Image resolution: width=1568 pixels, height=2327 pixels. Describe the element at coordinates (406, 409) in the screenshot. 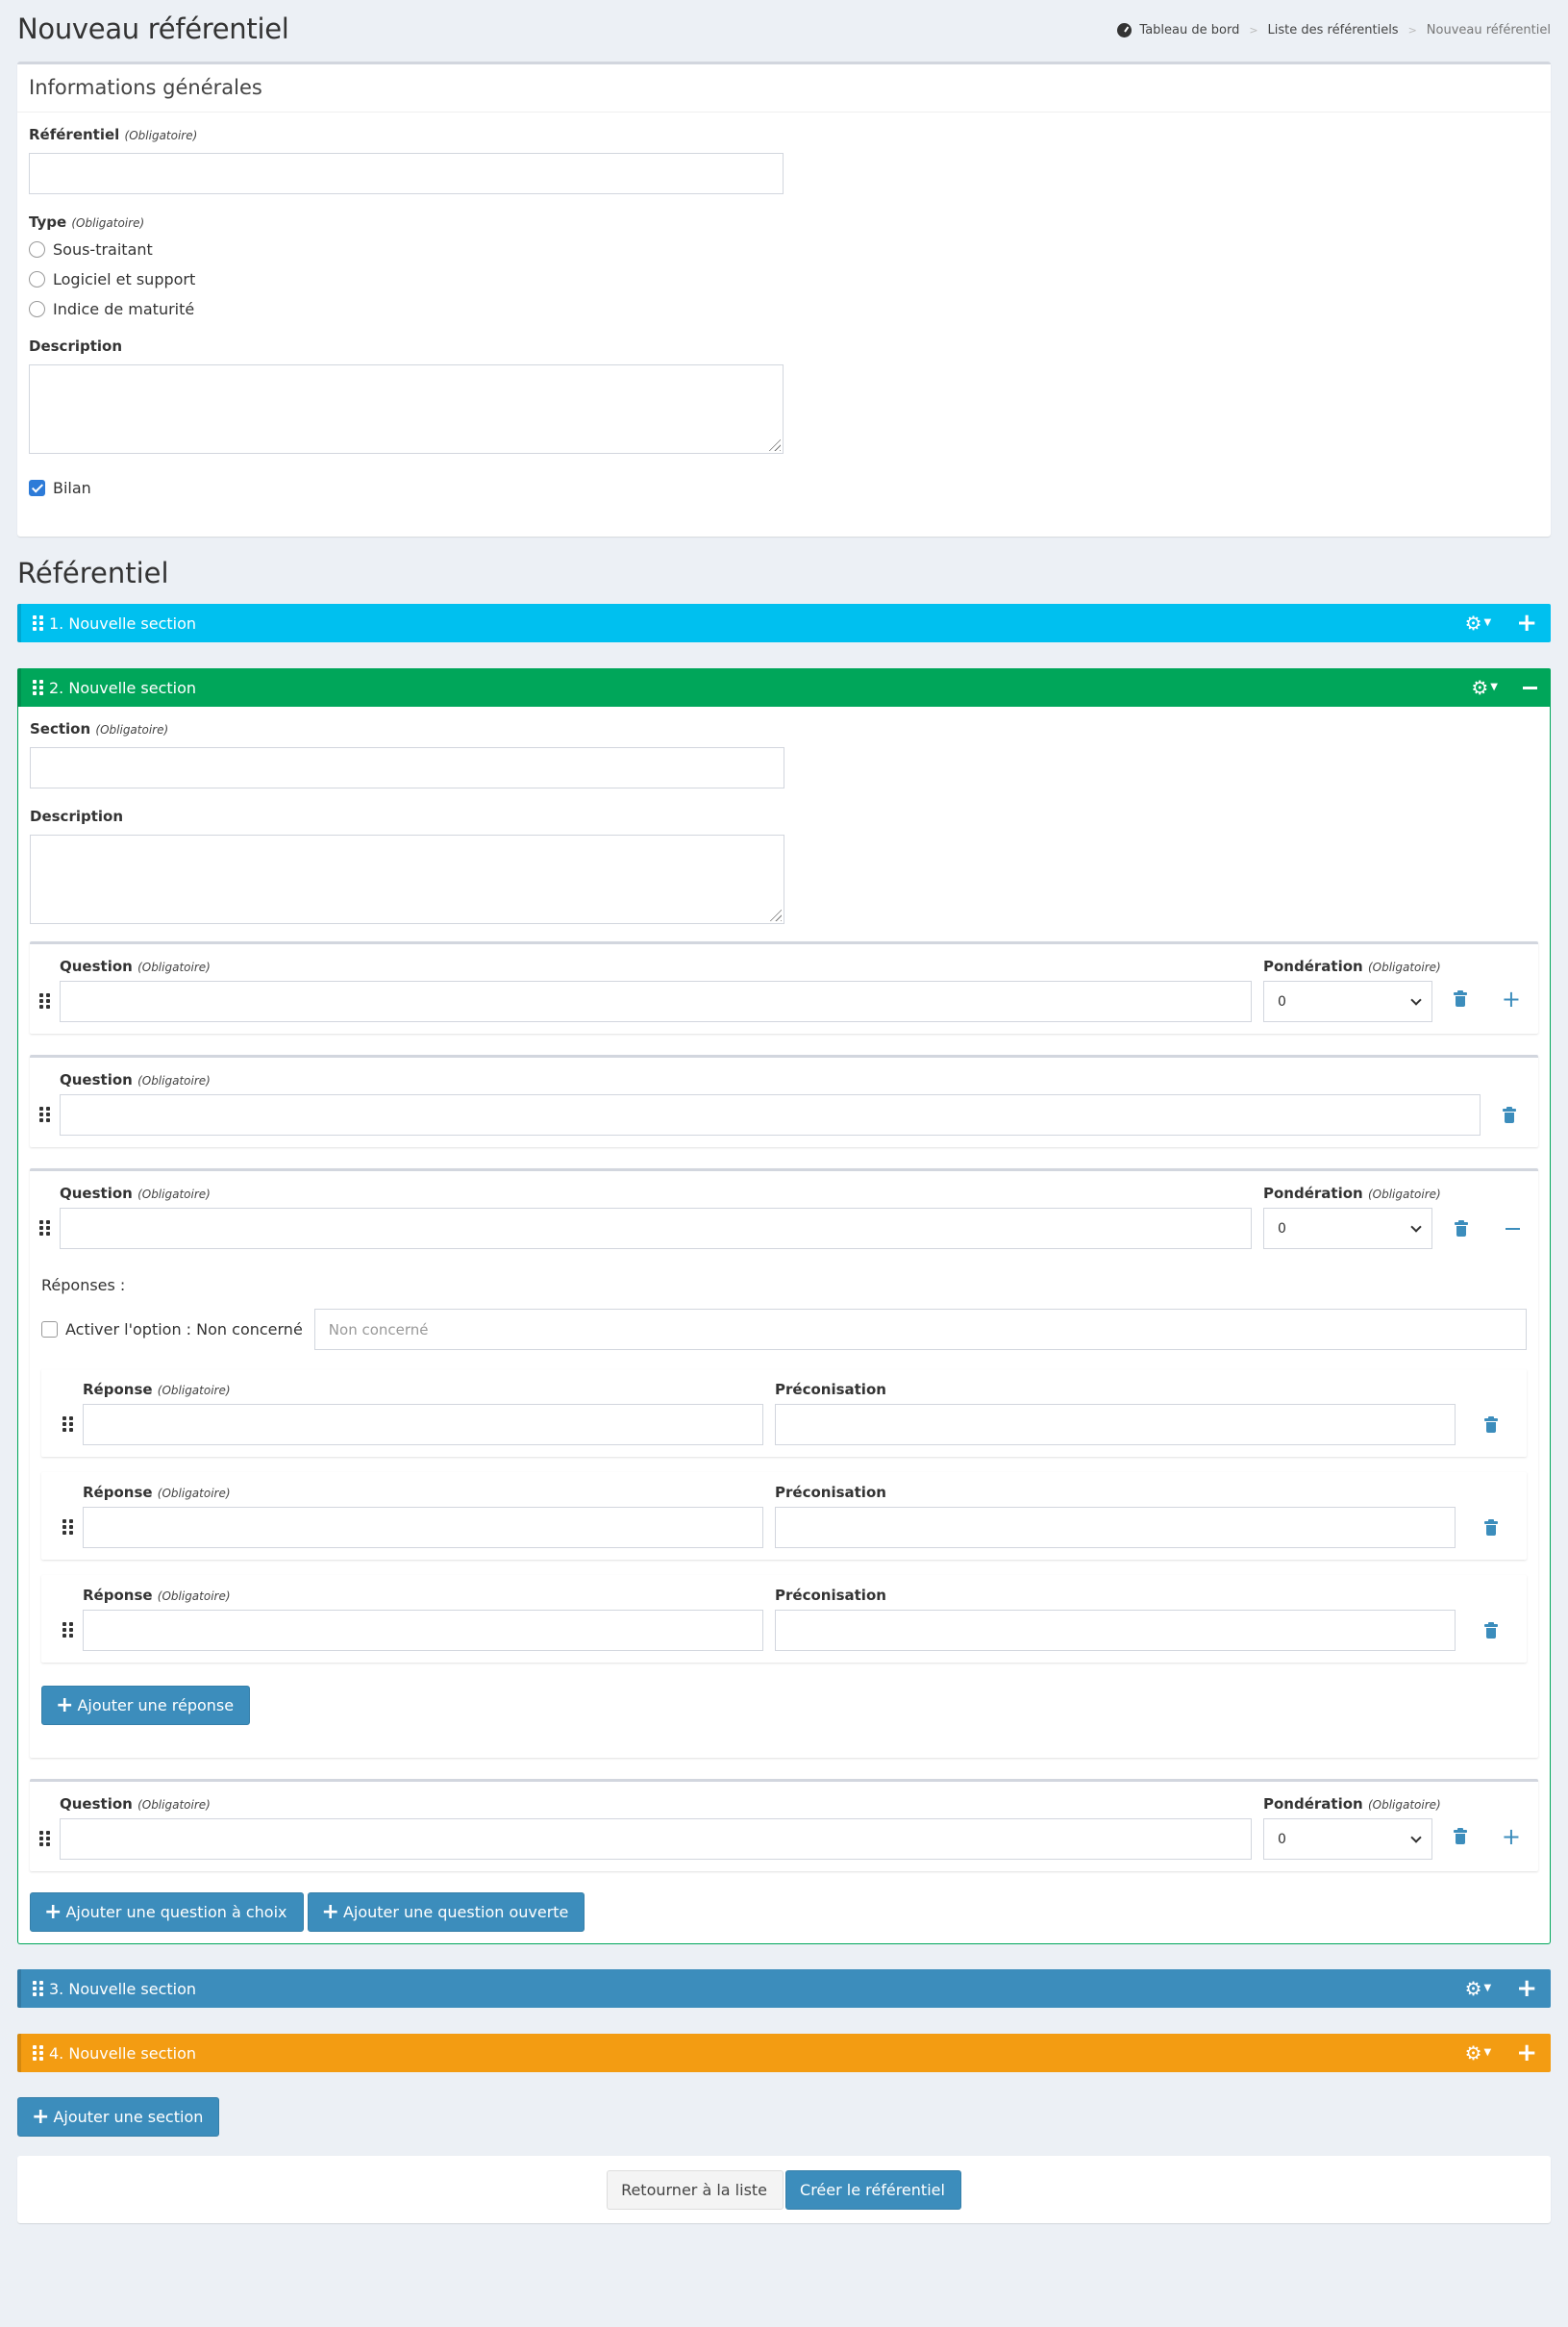

I see `description-textarea` at that location.